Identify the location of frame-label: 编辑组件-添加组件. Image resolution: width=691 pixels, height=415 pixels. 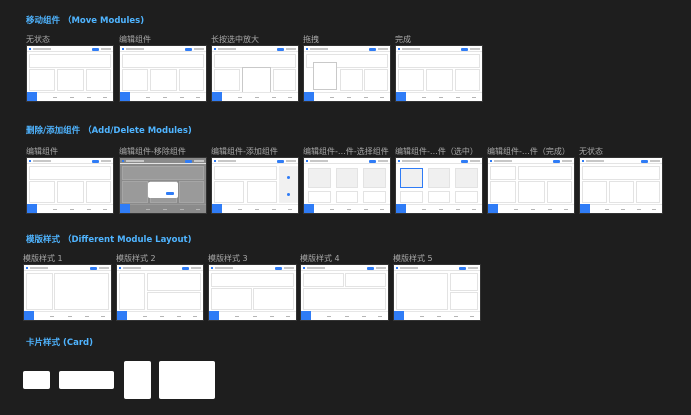
(244, 151).